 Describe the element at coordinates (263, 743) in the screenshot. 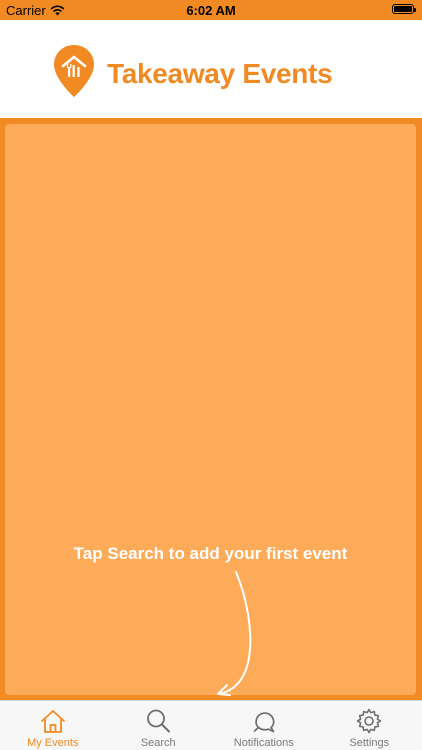

I see `tab-label: Notifications` at that location.